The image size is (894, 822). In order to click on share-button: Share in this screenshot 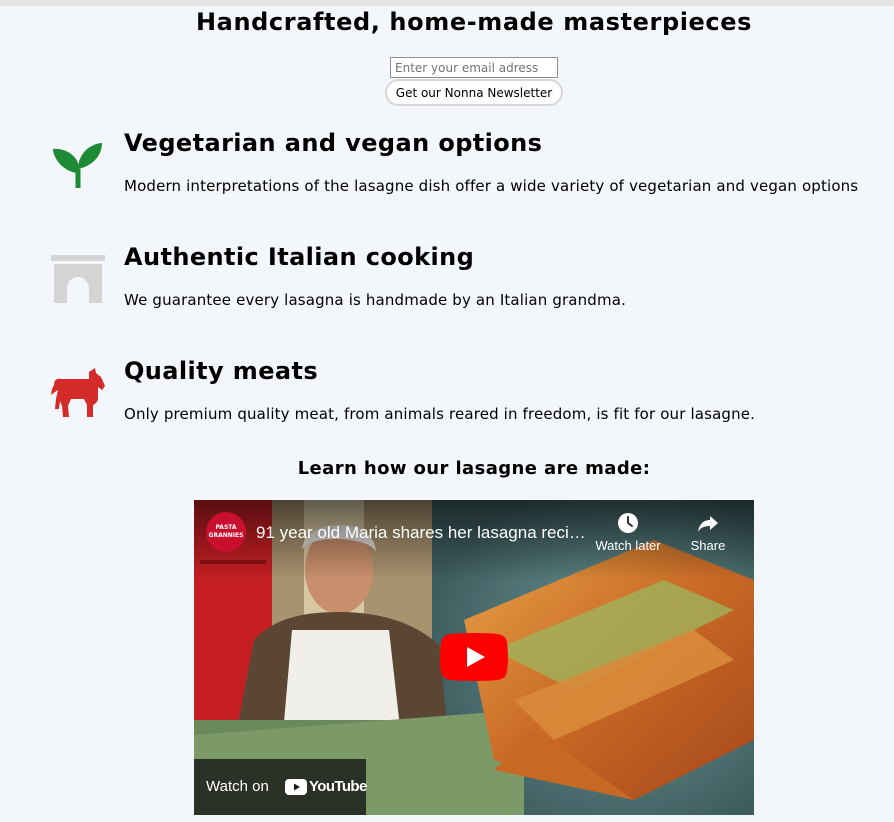, I will do `click(708, 532)`.